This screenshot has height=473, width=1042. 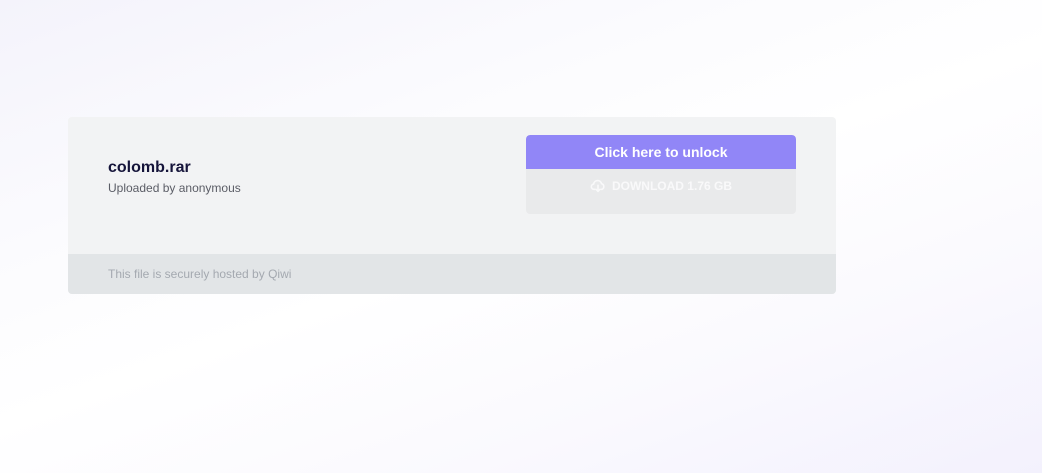 I want to click on download-panel: Click here to unlock DOWNLOAD 1.76 GB, so click(x=661, y=174).